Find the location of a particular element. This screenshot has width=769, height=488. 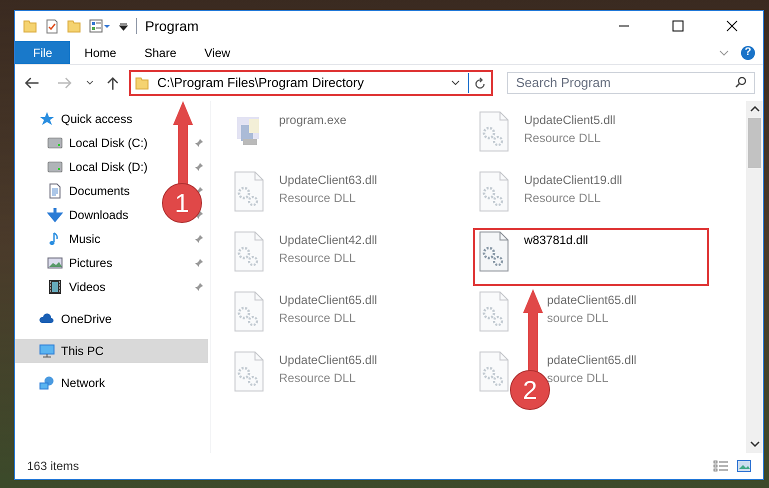

star-icon is located at coordinates (47, 119).